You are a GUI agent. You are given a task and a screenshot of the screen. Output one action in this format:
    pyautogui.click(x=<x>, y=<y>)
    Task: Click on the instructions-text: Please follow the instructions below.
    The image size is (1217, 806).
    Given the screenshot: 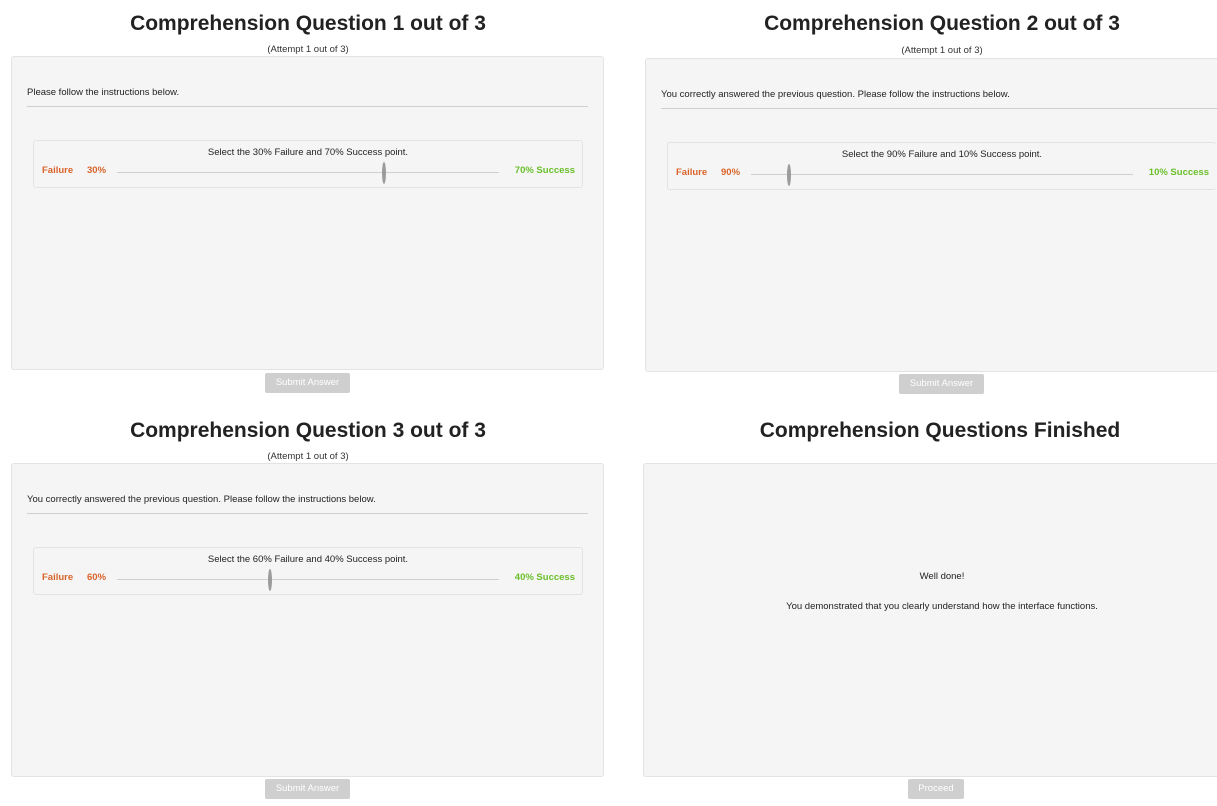 What is the action you would take?
    pyautogui.click(x=307, y=97)
    